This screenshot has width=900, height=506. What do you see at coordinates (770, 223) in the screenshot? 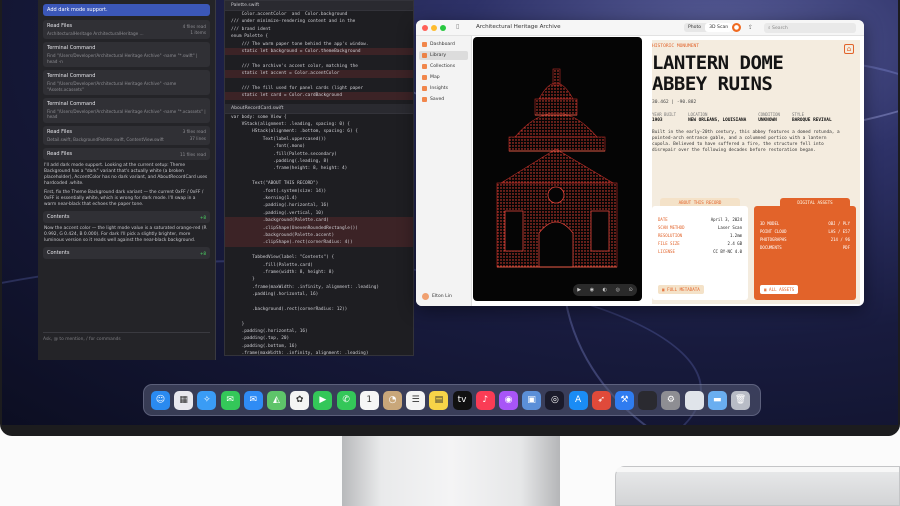
I see `asset-key: 3D MODEL` at bounding box center [770, 223].